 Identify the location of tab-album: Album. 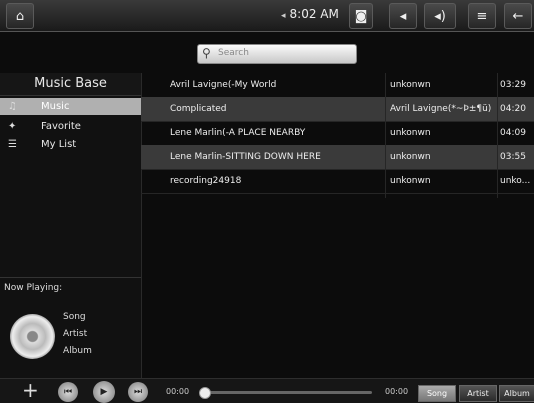
(516, 393).